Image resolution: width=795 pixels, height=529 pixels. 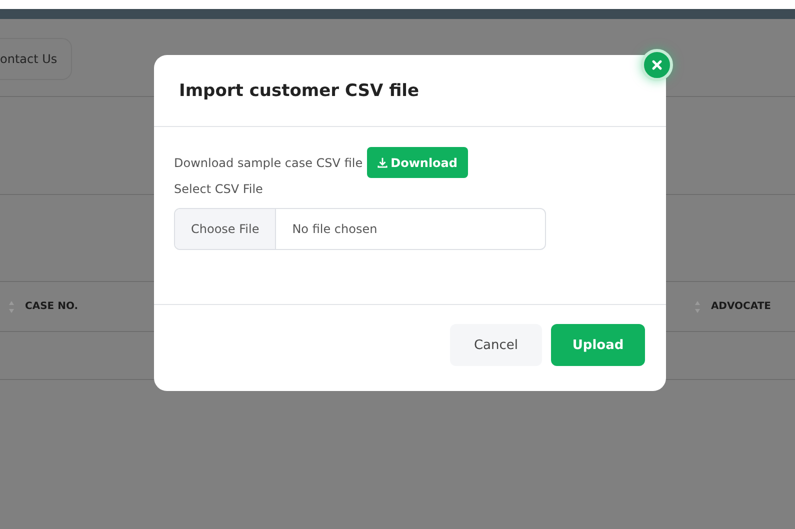 What do you see at coordinates (382, 162) in the screenshot?
I see `download-icon` at bounding box center [382, 162].